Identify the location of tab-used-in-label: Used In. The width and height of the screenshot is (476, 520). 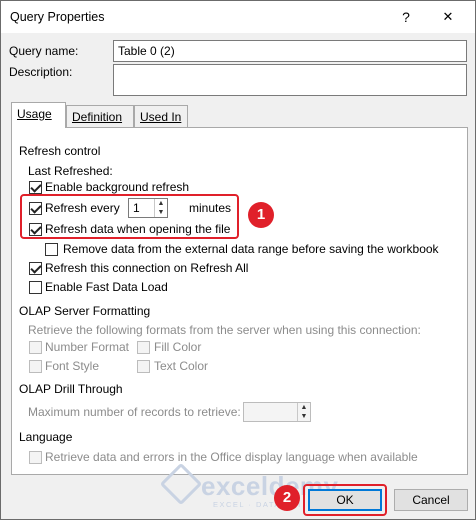
(161, 117).